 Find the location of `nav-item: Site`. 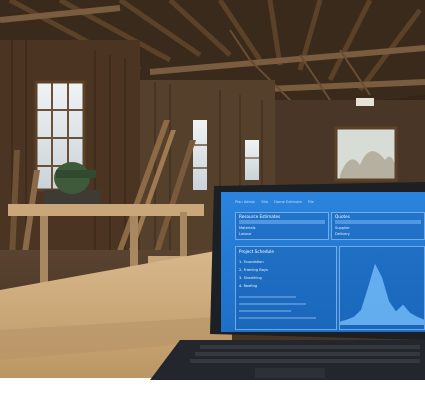

nav-item: Site is located at coordinates (264, 202).